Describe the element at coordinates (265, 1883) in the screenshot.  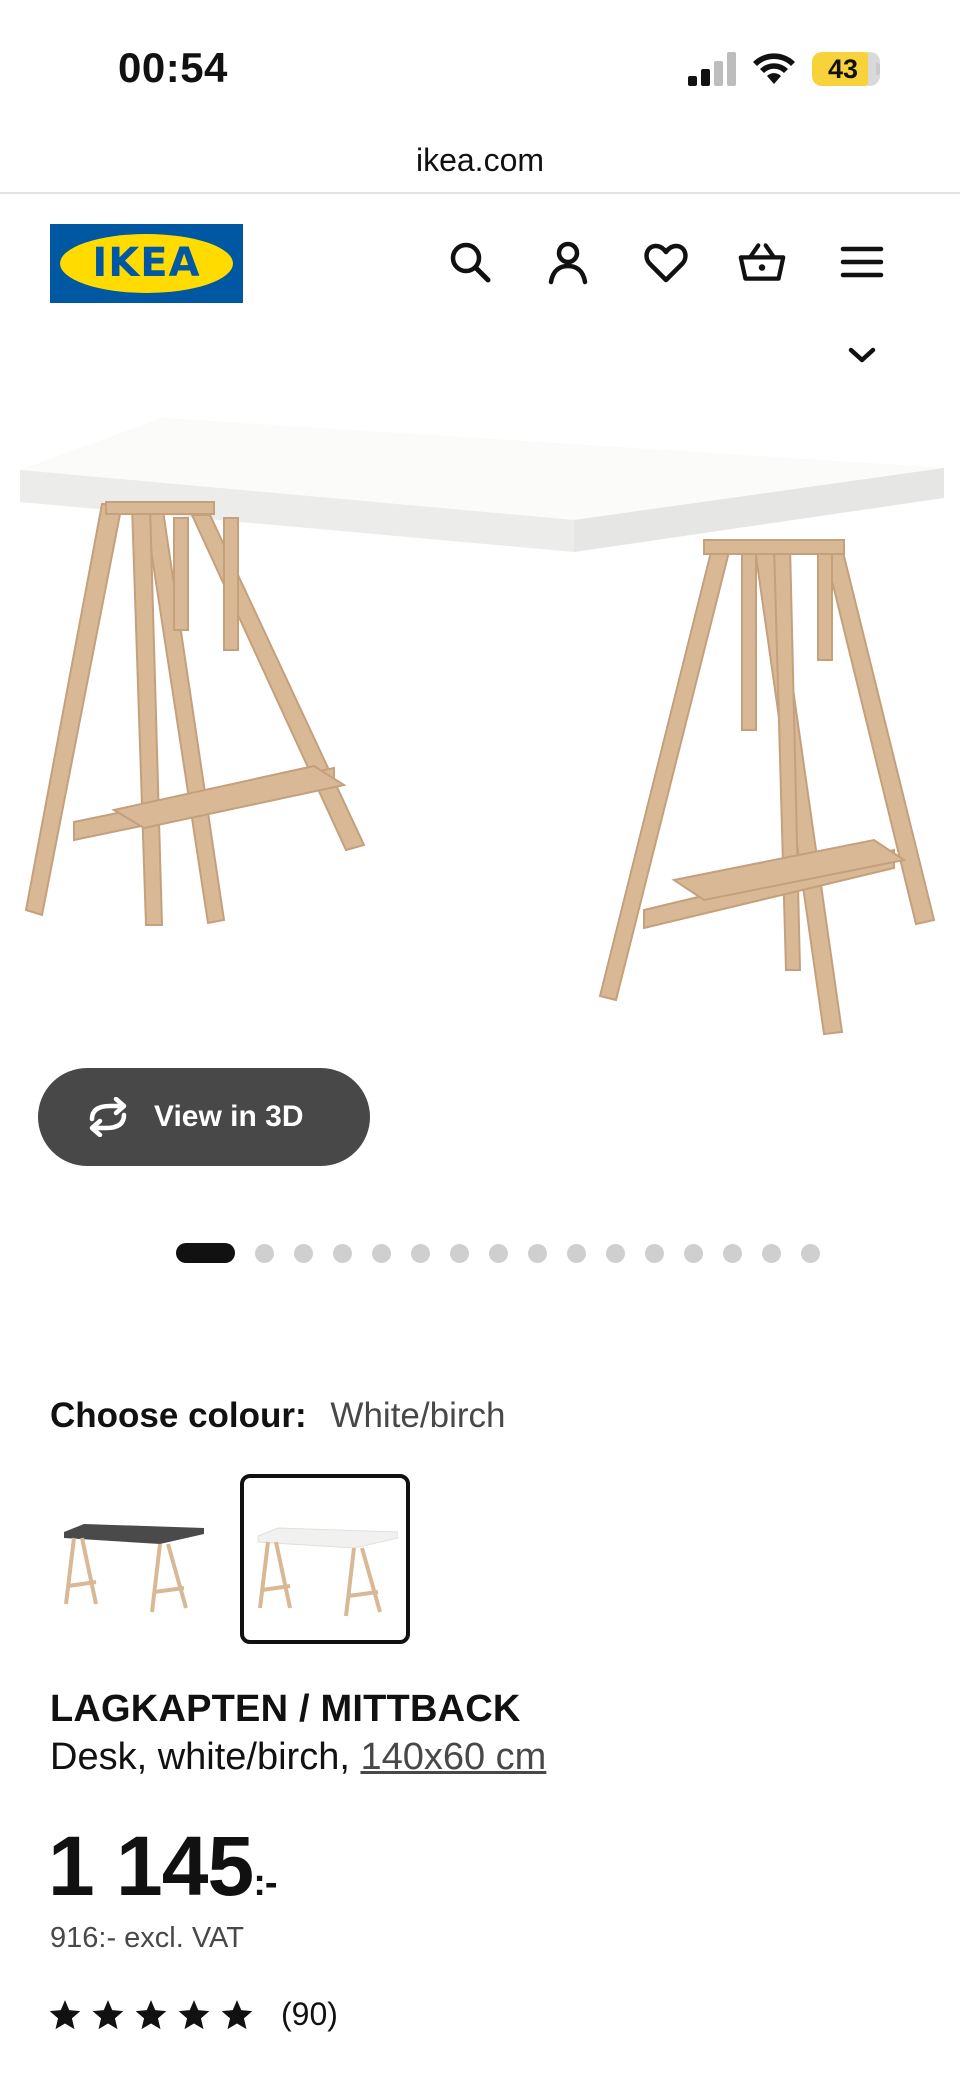
I see `price-suffix: :-` at that location.